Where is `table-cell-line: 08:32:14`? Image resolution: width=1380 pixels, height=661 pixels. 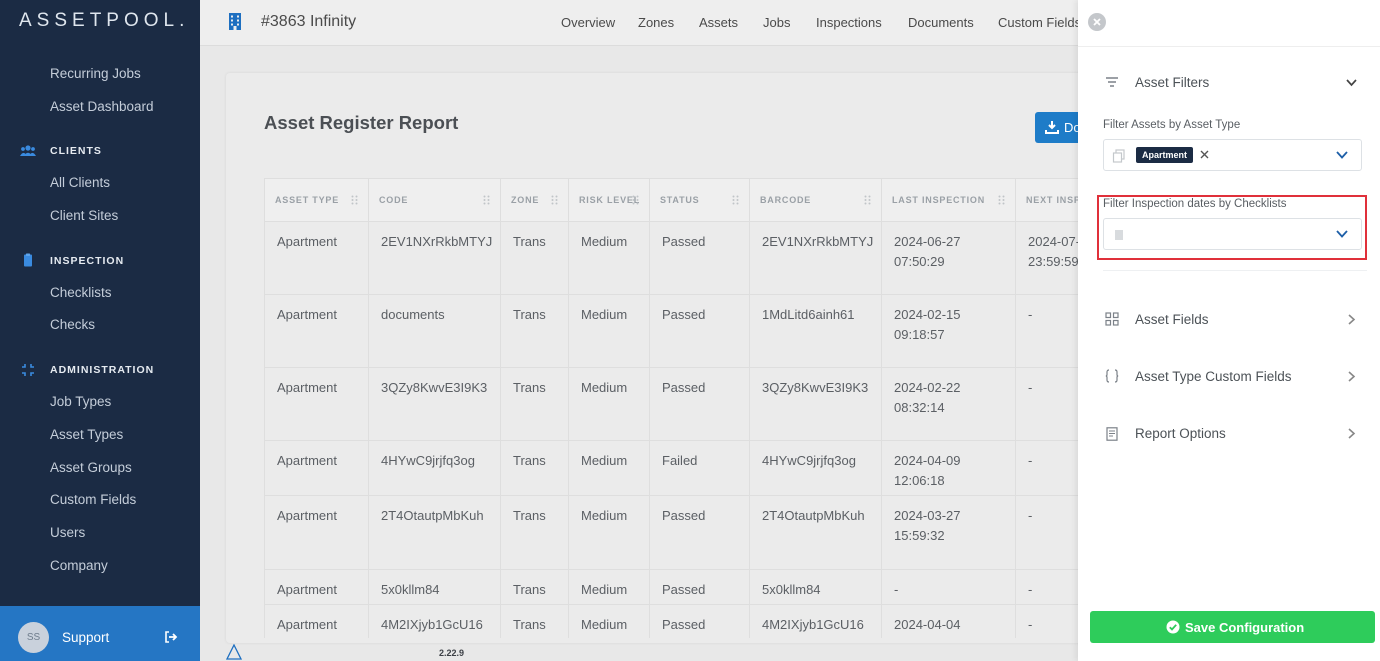
table-cell-line: 08:32:14 is located at coordinates (919, 407).